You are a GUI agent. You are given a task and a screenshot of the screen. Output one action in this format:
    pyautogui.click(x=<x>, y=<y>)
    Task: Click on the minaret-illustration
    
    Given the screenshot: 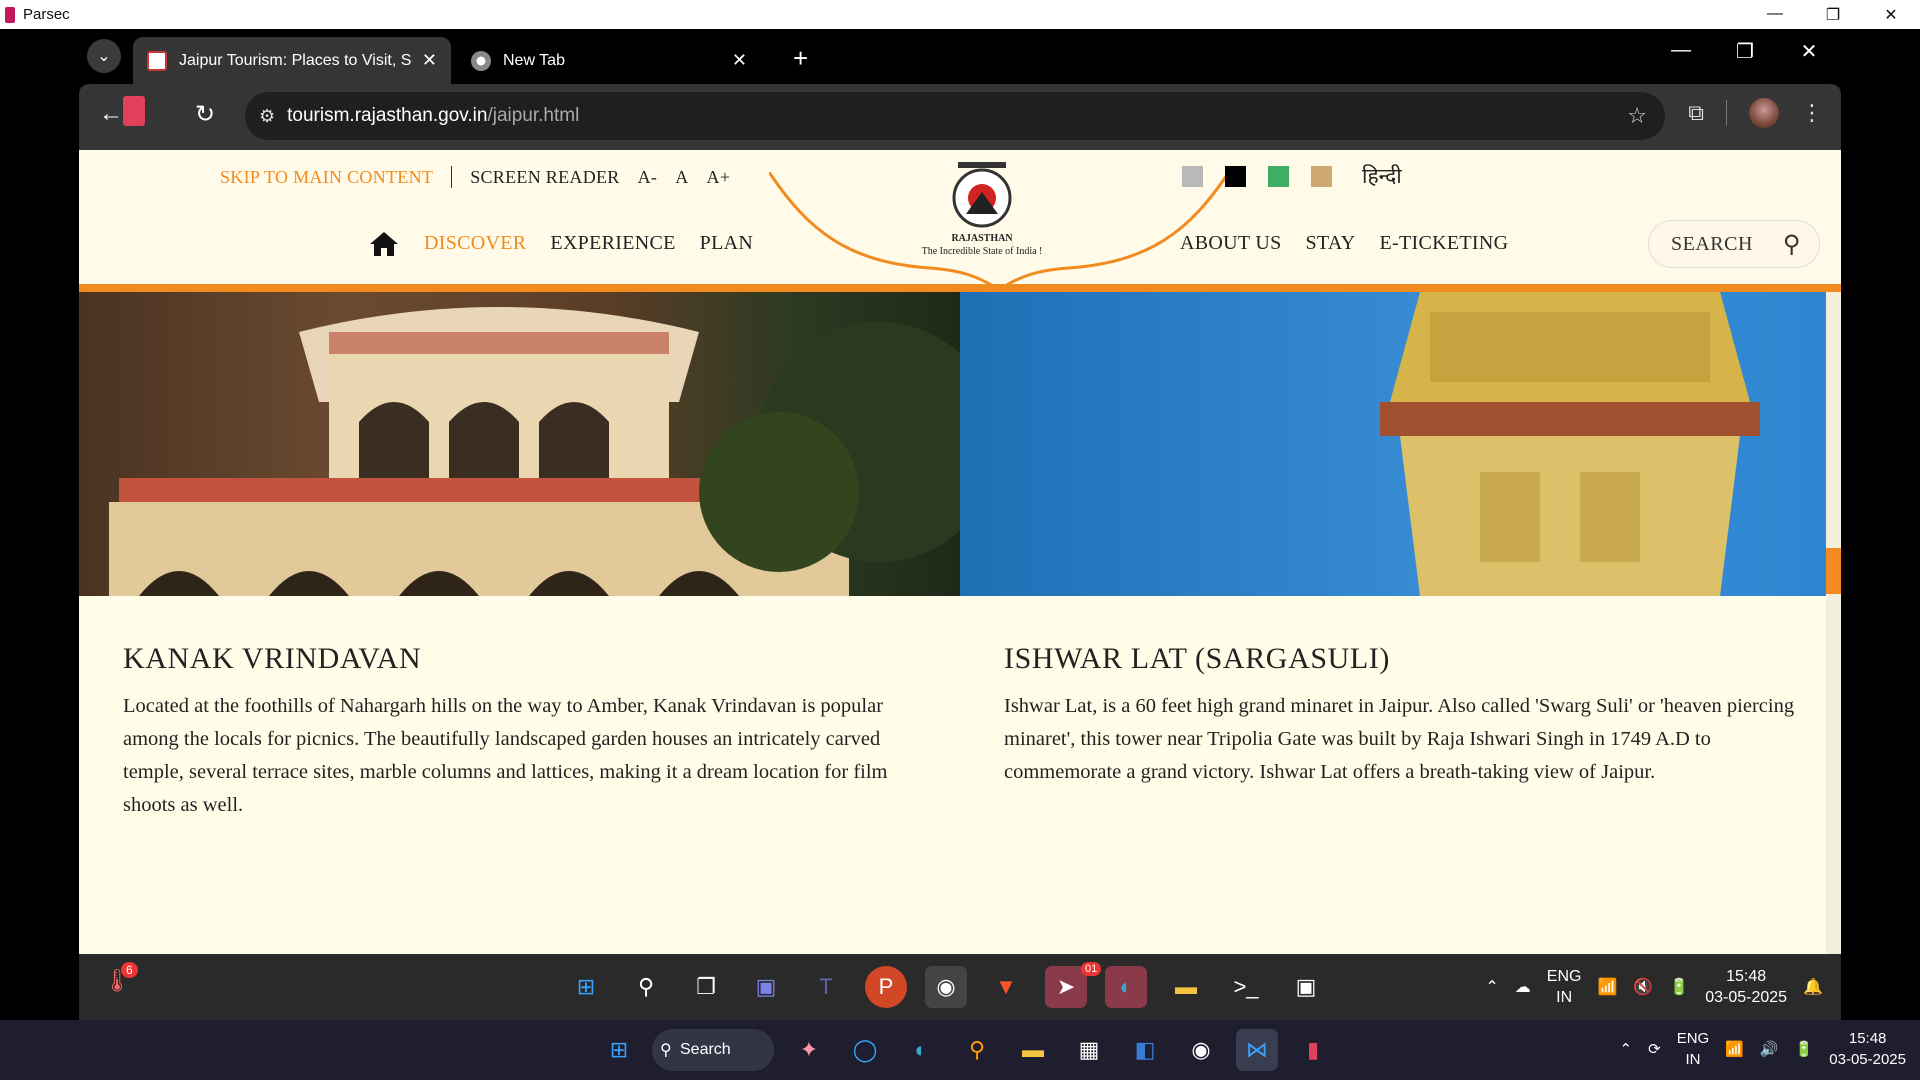 What is the action you would take?
    pyautogui.click(x=1570, y=444)
    